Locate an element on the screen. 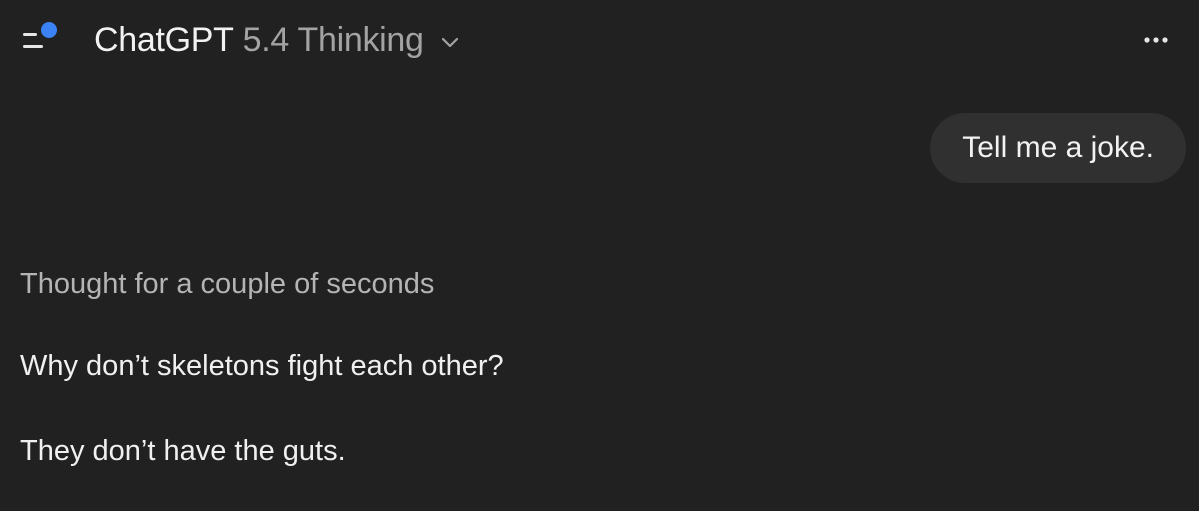  assistant-message-line: Why don’t skeletons fight each other? is located at coordinates (262, 366).